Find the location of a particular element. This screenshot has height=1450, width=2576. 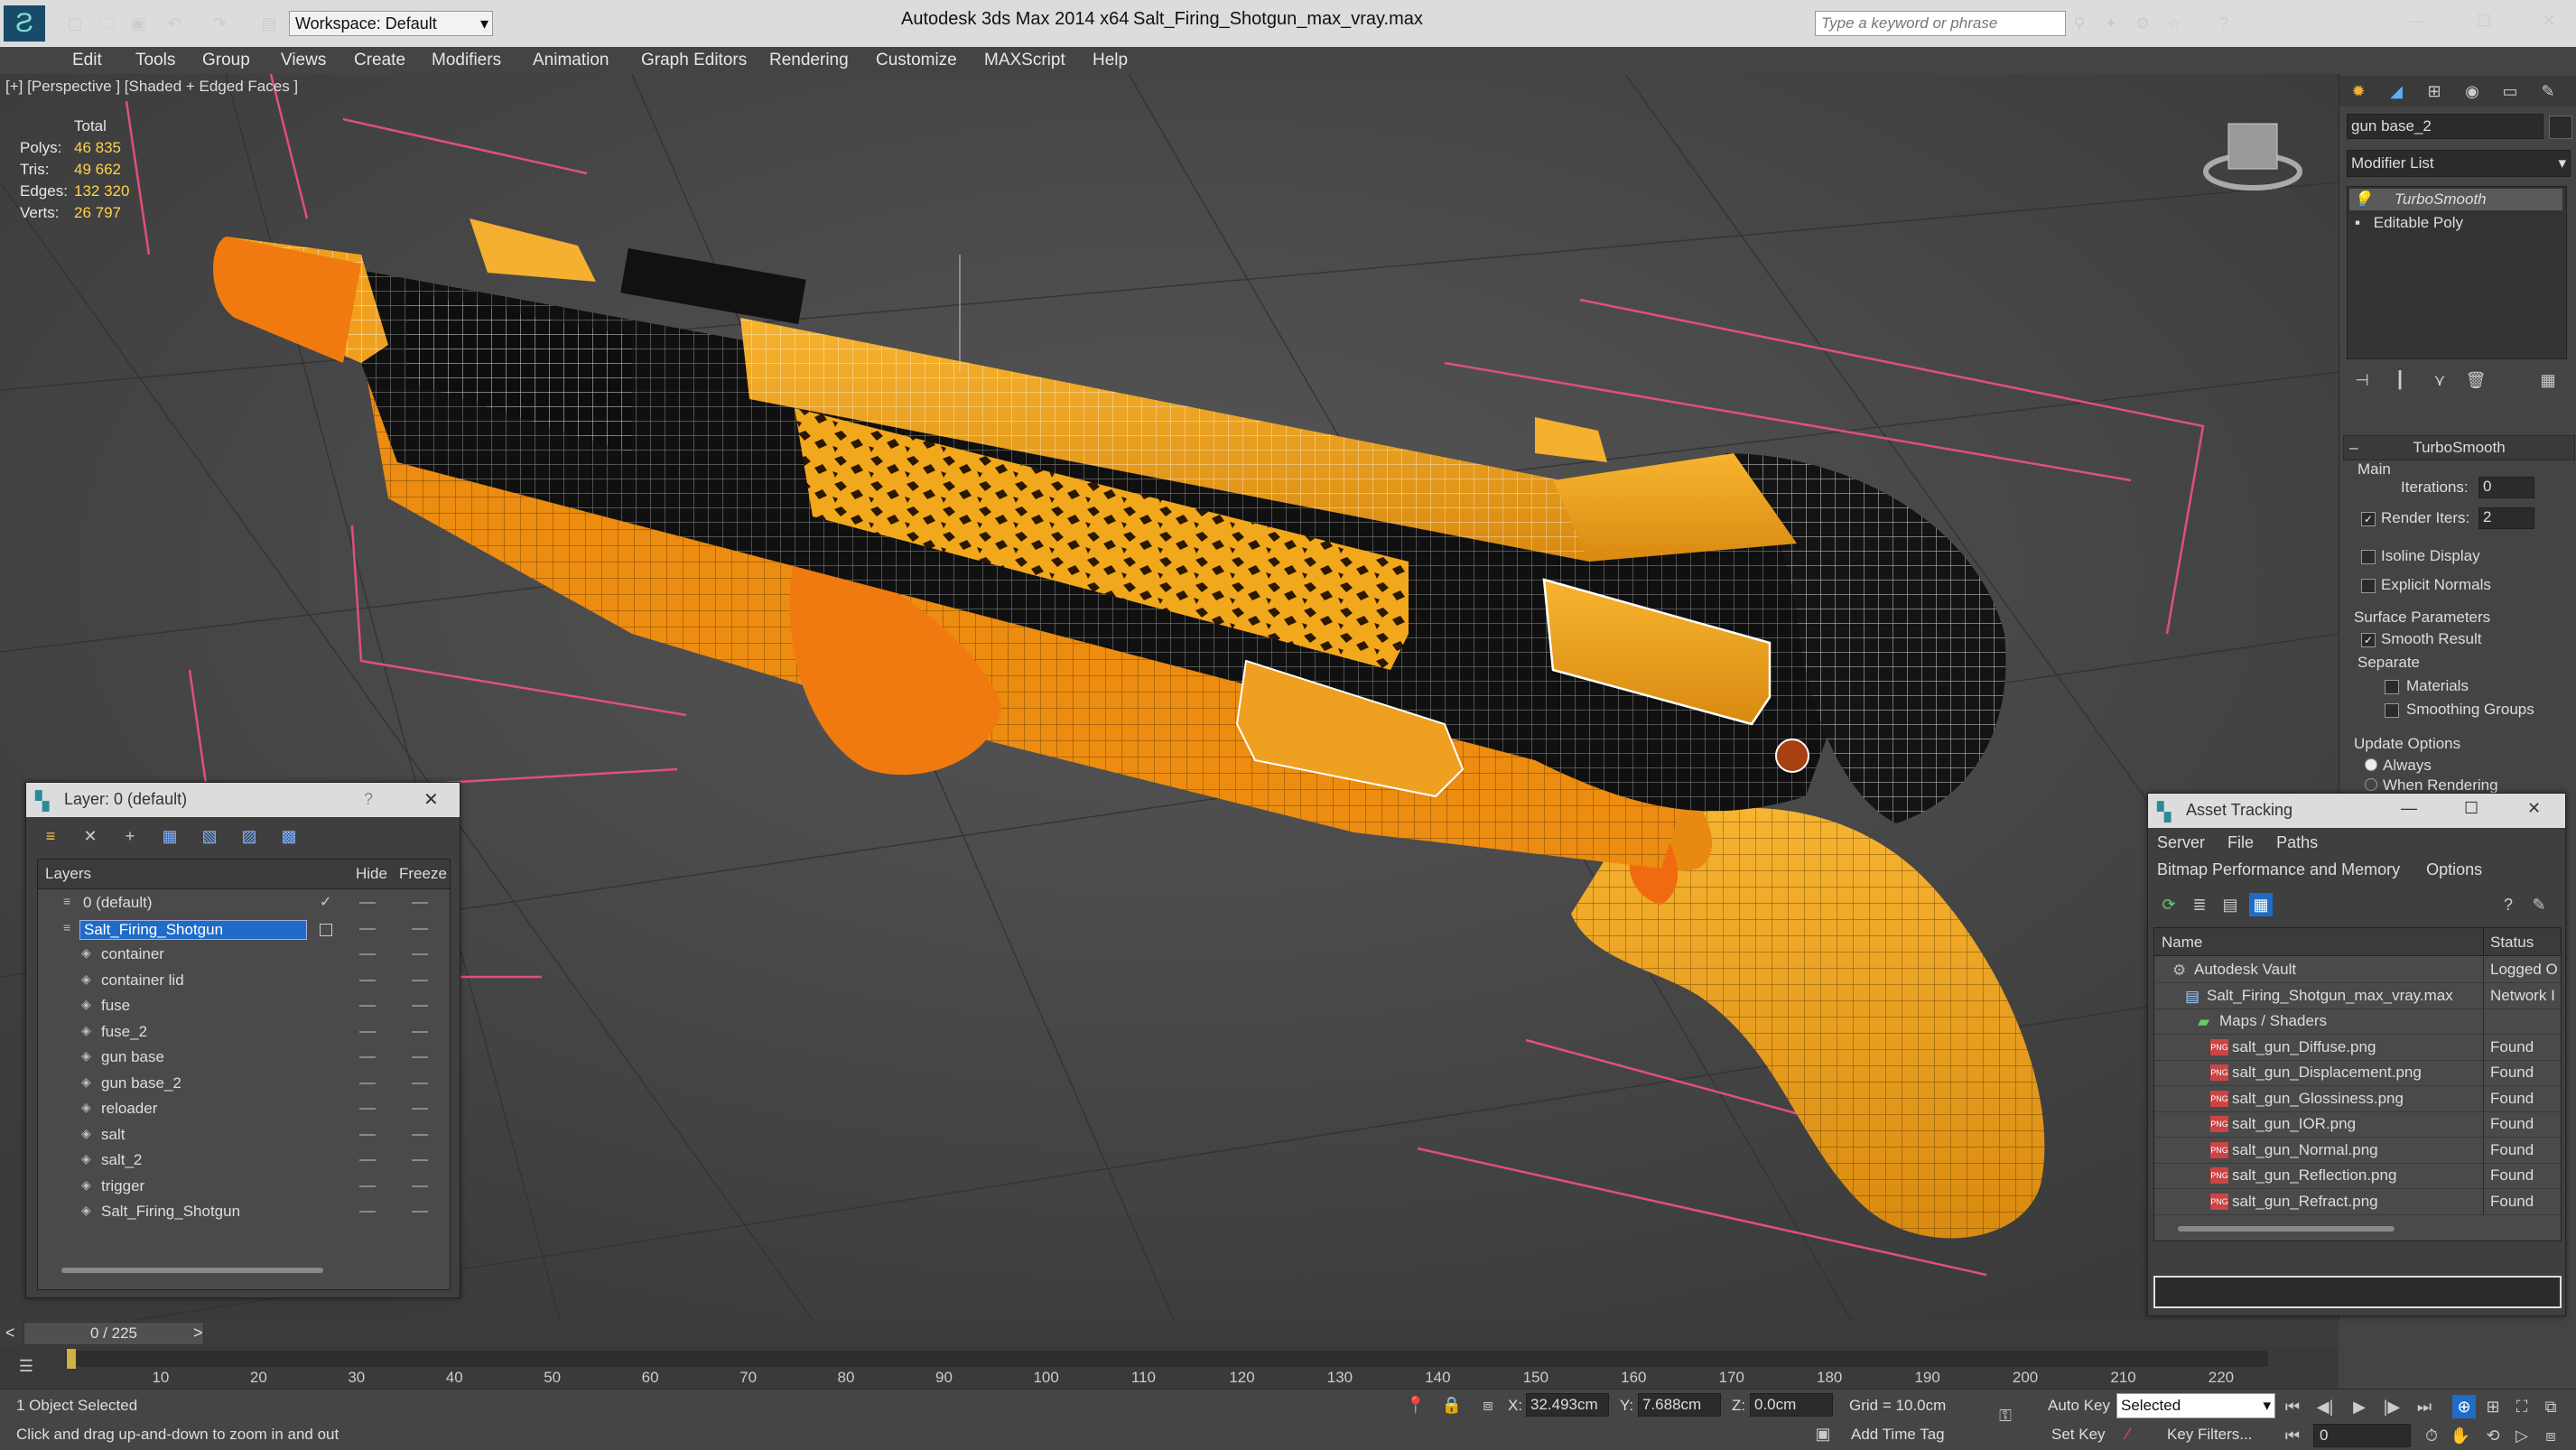

when-rendering-radio is located at coordinates (2371, 784).